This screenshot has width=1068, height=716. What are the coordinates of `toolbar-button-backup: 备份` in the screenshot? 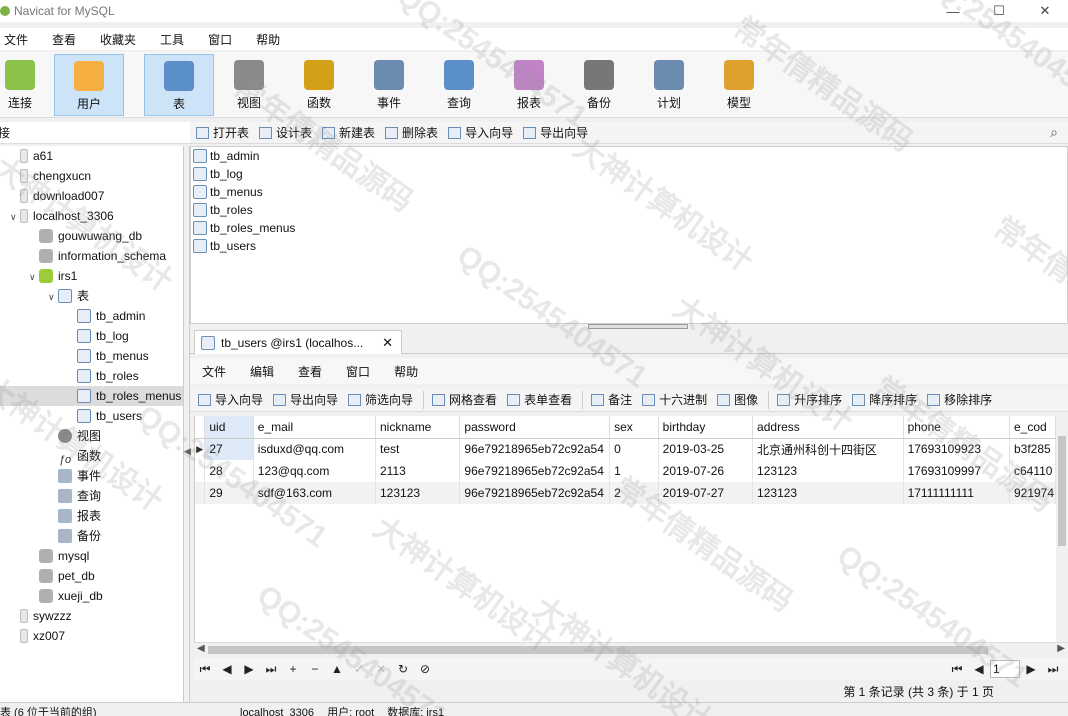 It's located at (599, 85).